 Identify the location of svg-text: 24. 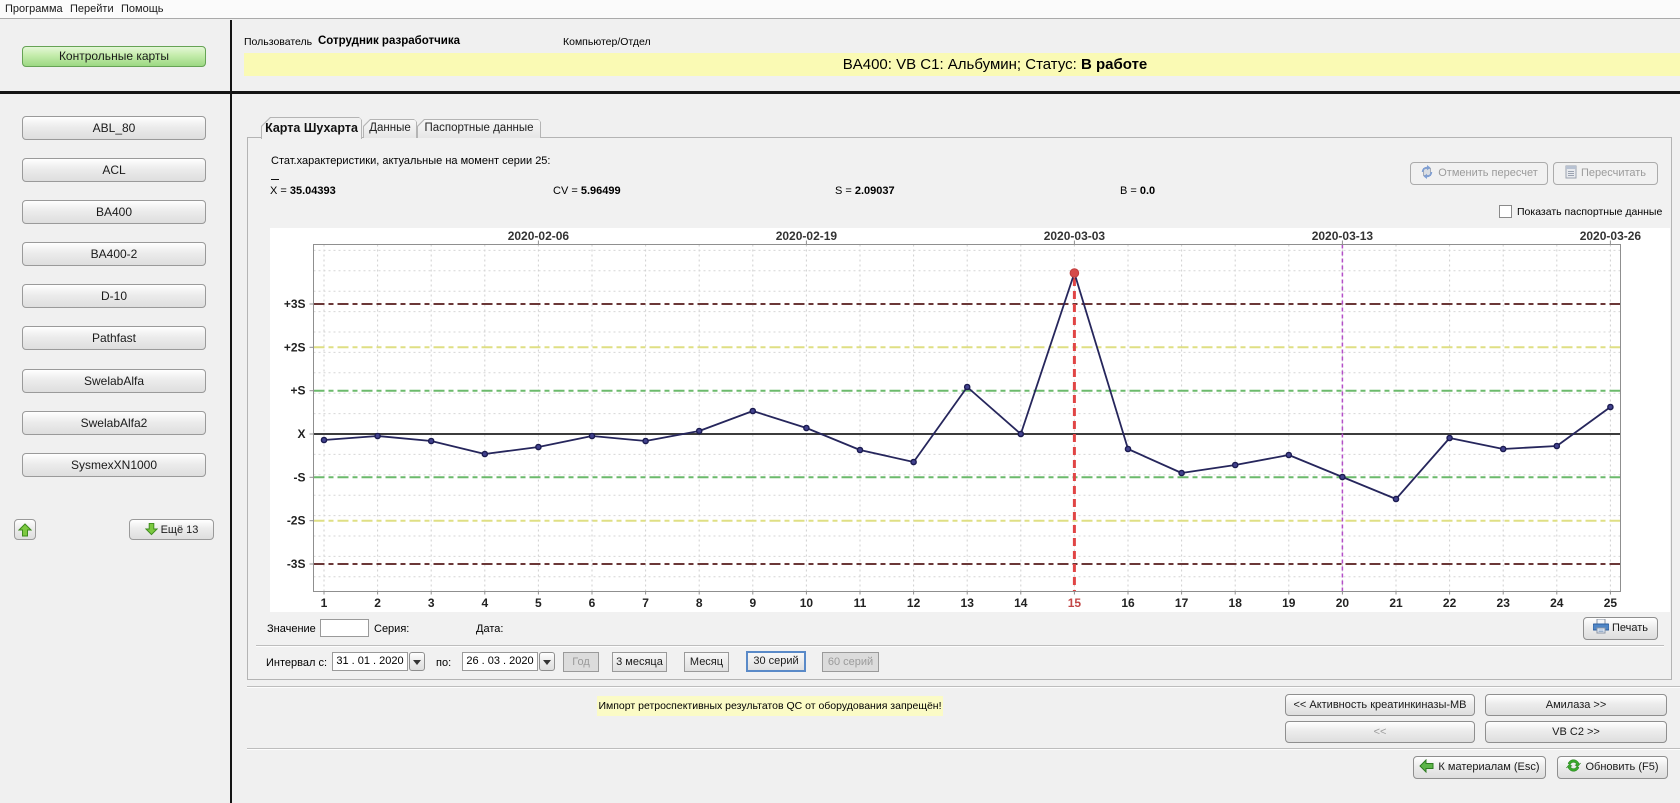
(1557, 603).